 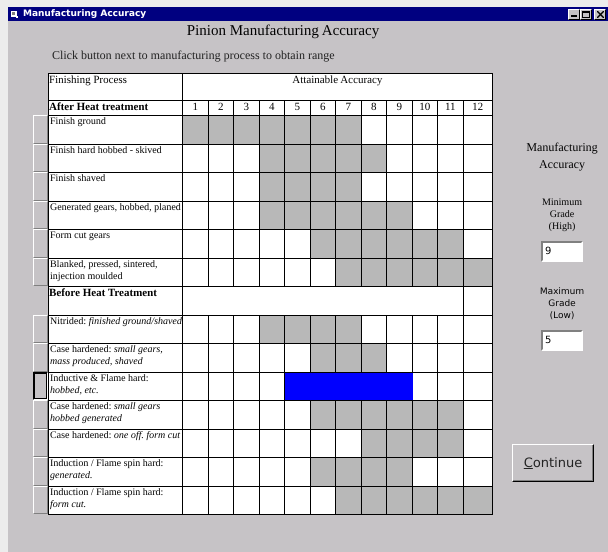 What do you see at coordinates (115, 358) in the screenshot?
I see `process-name: Case hardened: small gears, mass produced, shaved` at bounding box center [115, 358].